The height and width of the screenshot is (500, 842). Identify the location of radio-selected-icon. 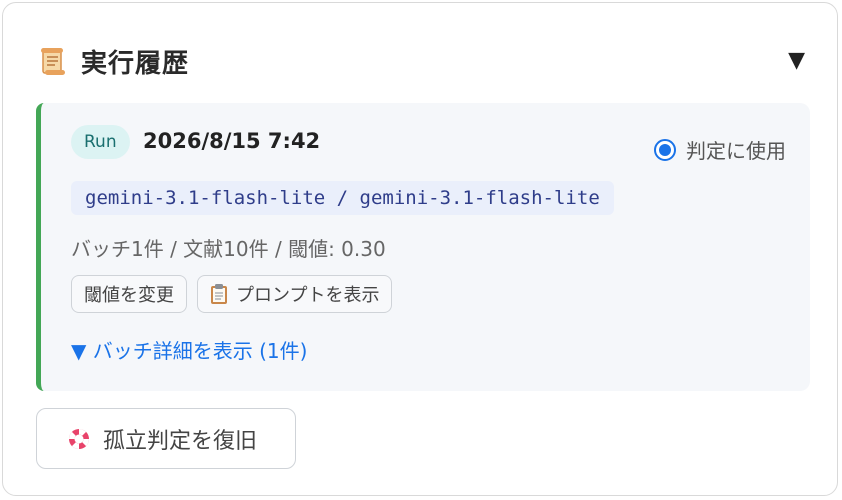
(665, 149).